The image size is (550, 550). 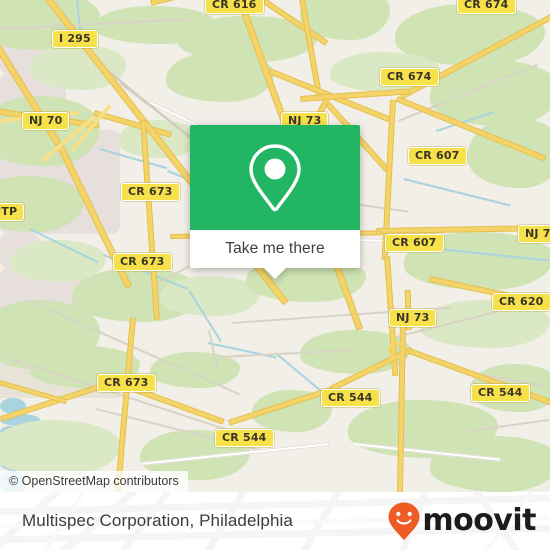 What do you see at coordinates (234, 7) in the screenshot?
I see `road-shield: CR 616` at bounding box center [234, 7].